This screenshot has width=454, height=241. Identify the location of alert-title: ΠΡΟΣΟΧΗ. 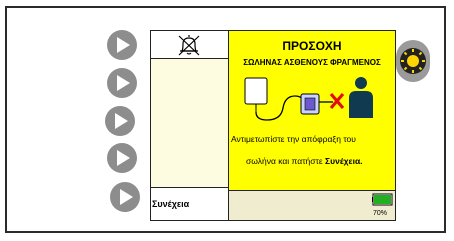
(312, 46).